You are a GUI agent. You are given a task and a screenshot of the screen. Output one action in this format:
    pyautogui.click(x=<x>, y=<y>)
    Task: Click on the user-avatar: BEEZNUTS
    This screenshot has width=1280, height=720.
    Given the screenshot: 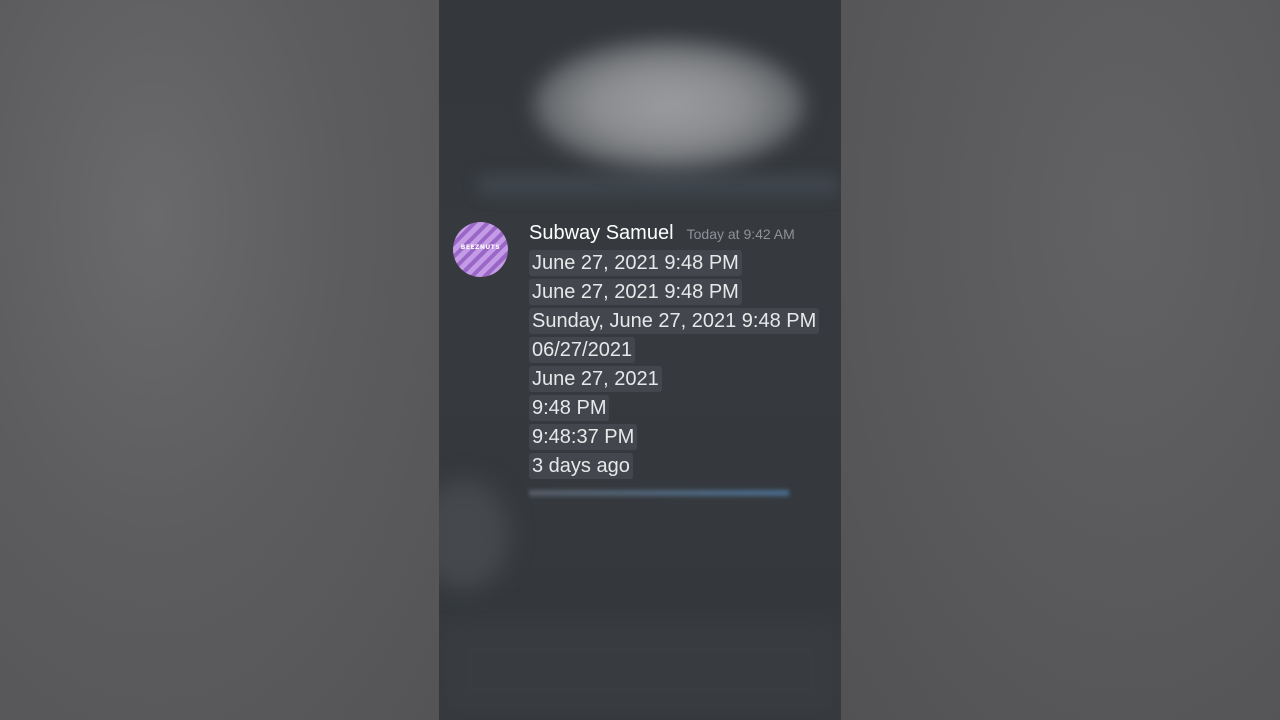 What is the action you would take?
    pyautogui.click(x=480, y=249)
    